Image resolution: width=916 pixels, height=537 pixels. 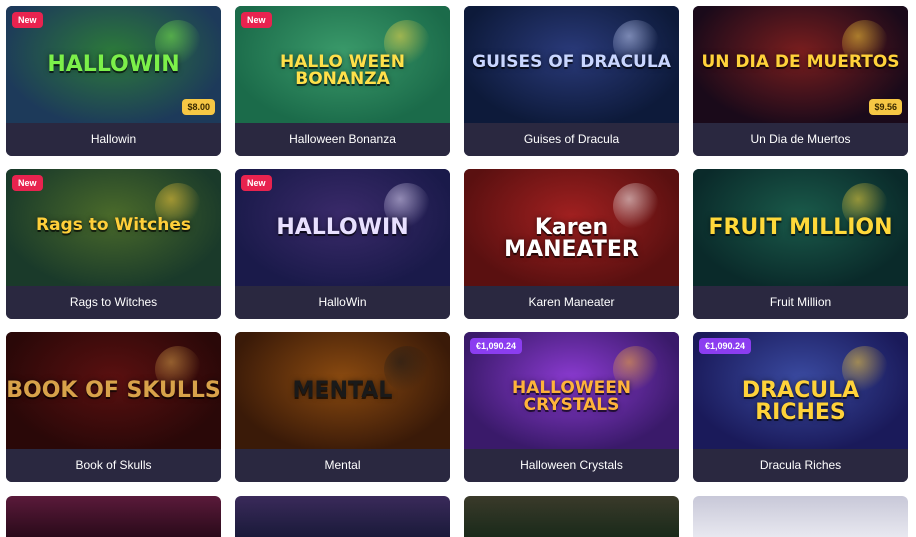 What do you see at coordinates (342, 465) in the screenshot?
I see `game-title: Mental` at bounding box center [342, 465].